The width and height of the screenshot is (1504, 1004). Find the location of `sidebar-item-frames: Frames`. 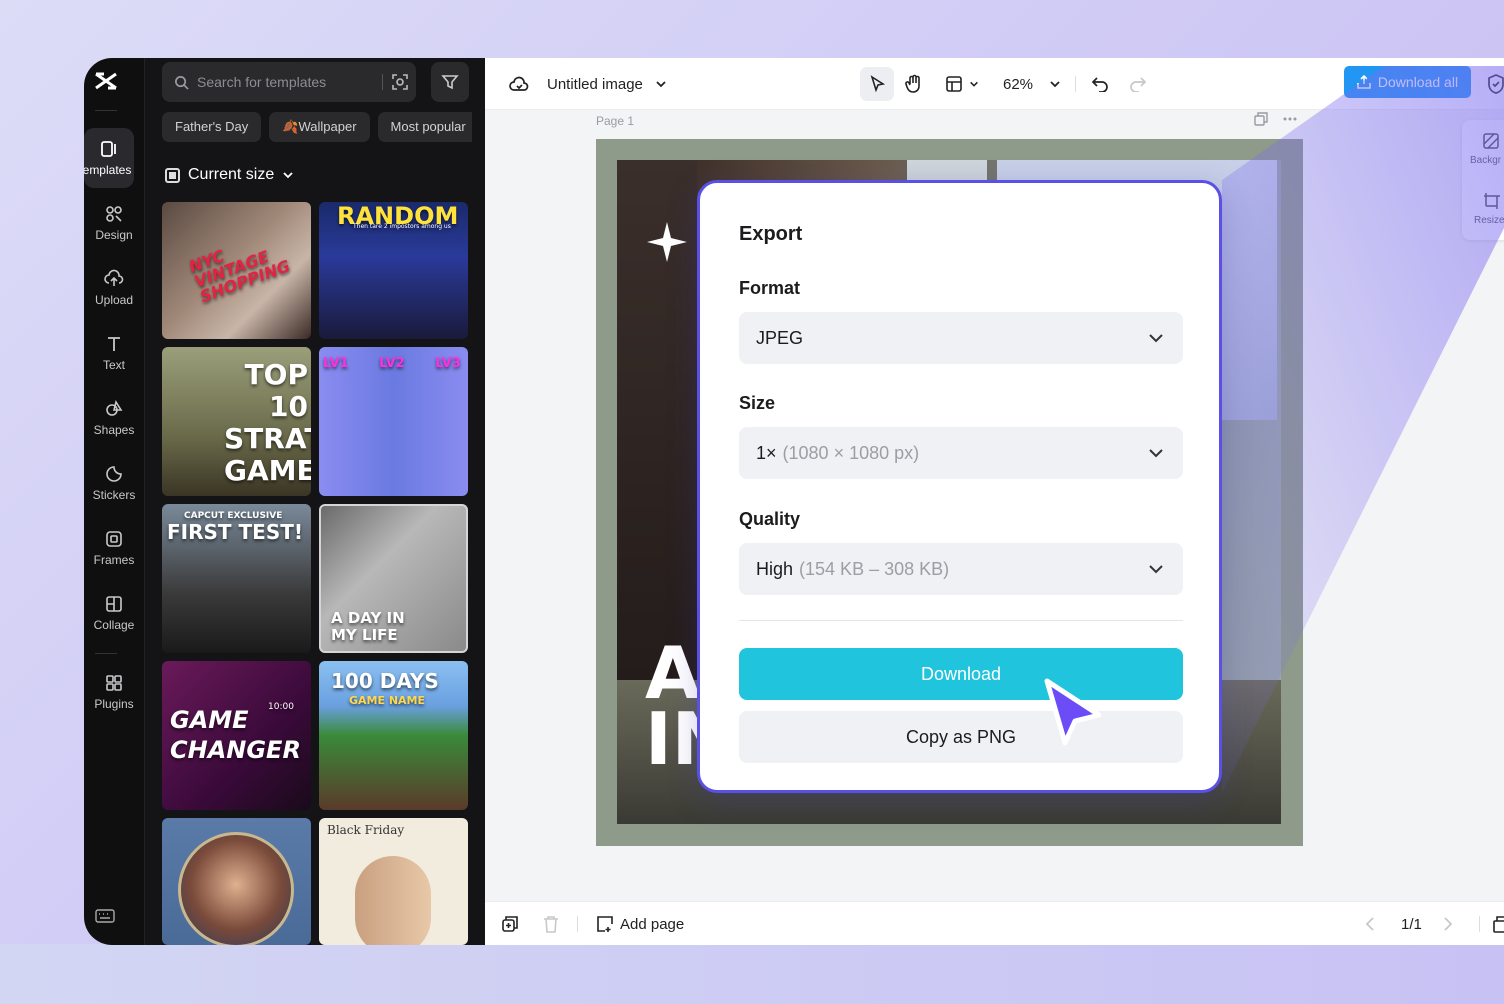

sidebar-item-frames: Frames is located at coordinates (114, 548).